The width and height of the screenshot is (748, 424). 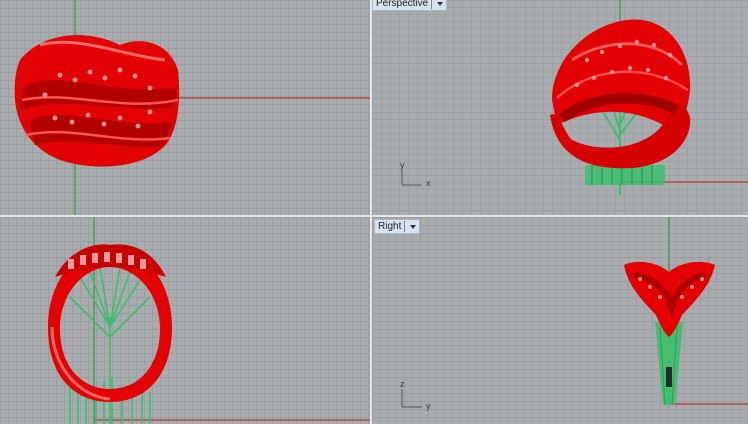 I want to click on right-axis-widget, so click(x=411, y=398).